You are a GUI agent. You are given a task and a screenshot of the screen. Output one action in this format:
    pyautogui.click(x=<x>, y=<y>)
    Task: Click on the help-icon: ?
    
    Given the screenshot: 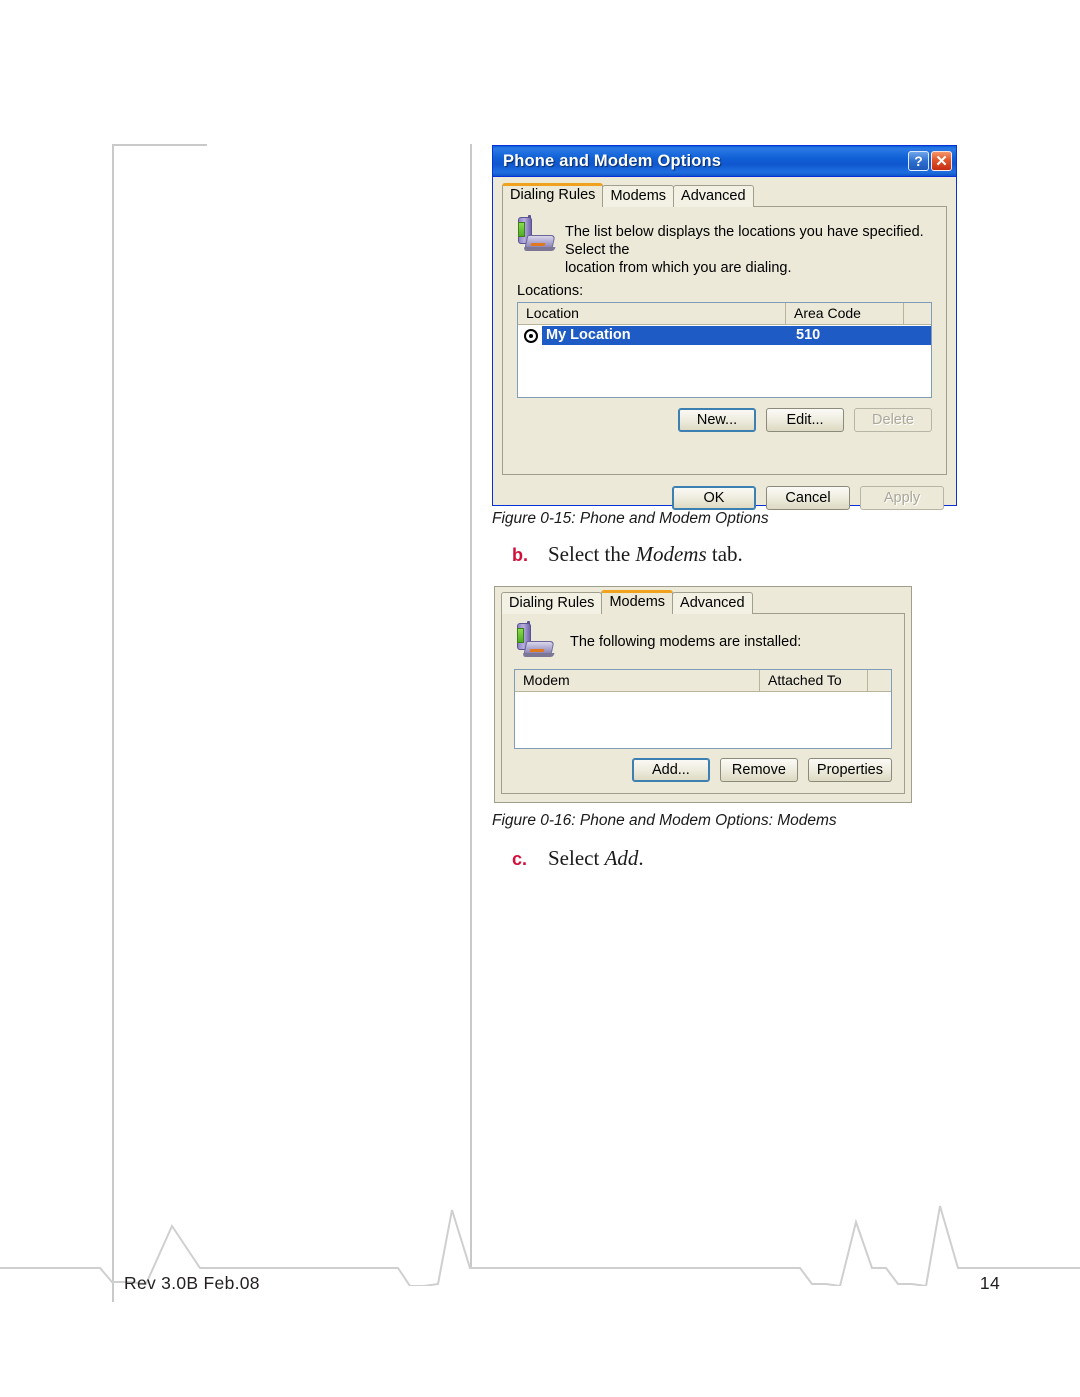 What is the action you would take?
    pyautogui.click(x=918, y=161)
    